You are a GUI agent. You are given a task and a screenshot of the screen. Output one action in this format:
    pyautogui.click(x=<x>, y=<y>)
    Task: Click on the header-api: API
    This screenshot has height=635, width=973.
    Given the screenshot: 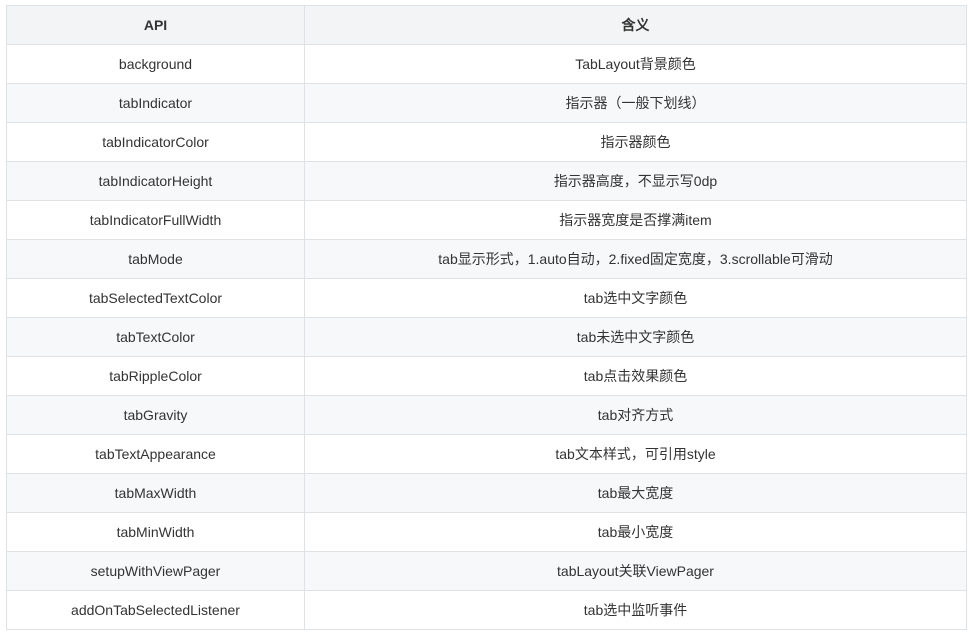 What is the action you would take?
    pyautogui.click(x=155, y=25)
    